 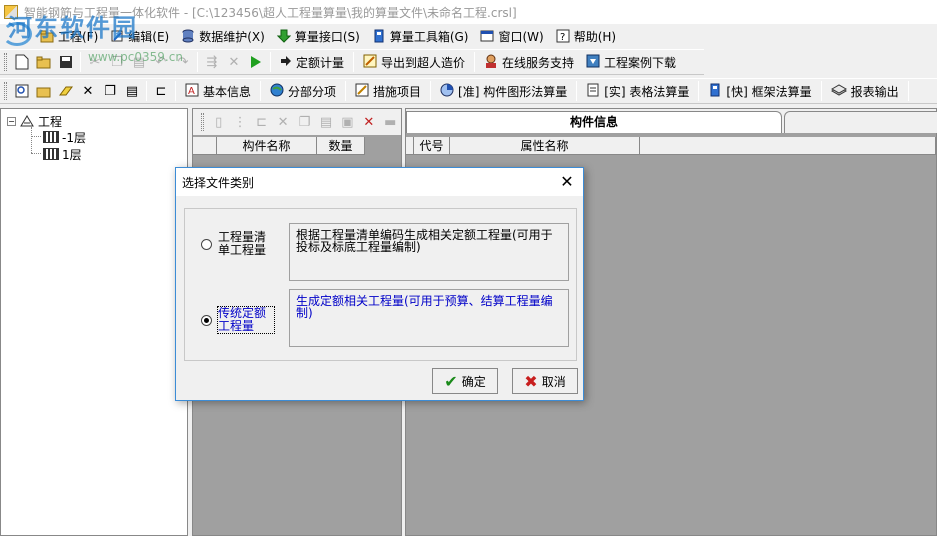 I want to click on quota-calc-button: 定额计量, so click(x=312, y=62).